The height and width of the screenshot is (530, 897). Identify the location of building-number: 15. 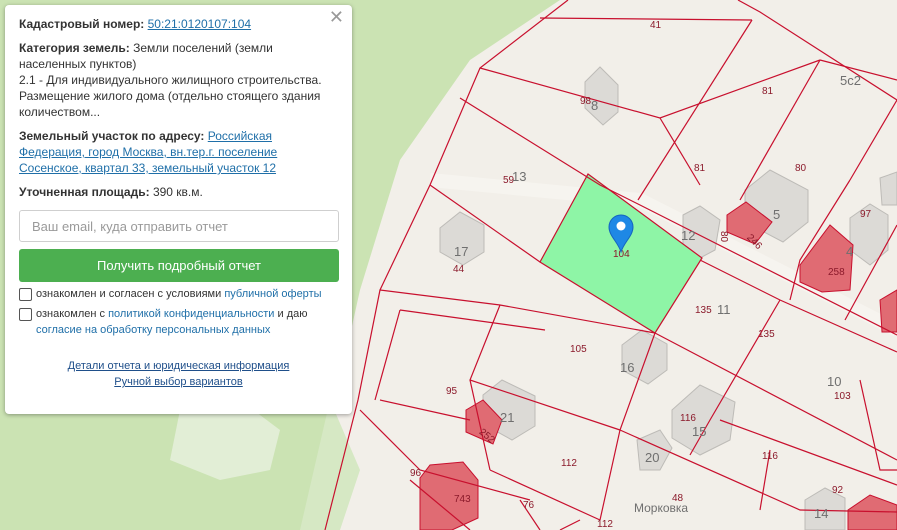
(699, 431).